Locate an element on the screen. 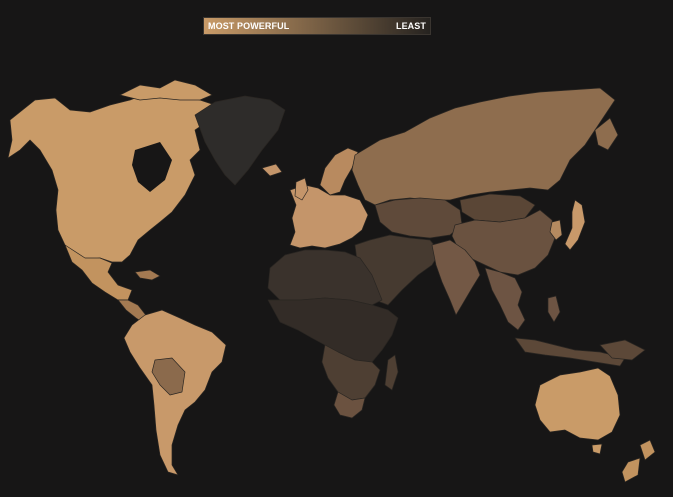 The width and height of the screenshot is (673, 497). central-asia is located at coordinates (418, 218).